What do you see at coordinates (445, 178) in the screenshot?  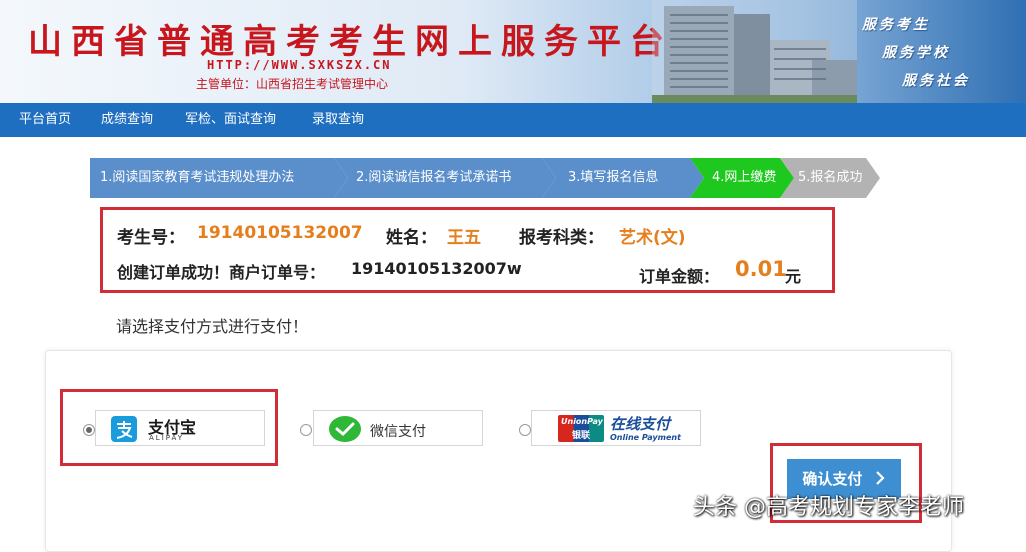 I see `step-2: 2.阅读诚信报名考试承诺书` at bounding box center [445, 178].